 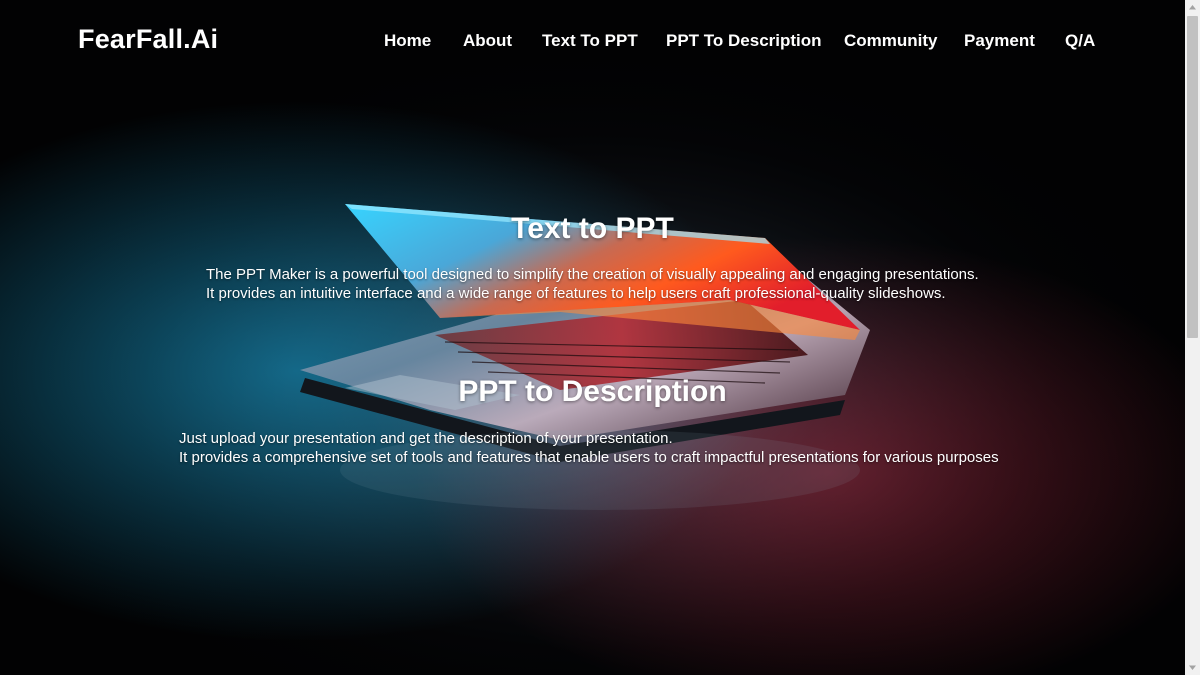 What do you see at coordinates (592, 391) in the screenshot?
I see `ppt-to-description-heading: PPT to Description` at bounding box center [592, 391].